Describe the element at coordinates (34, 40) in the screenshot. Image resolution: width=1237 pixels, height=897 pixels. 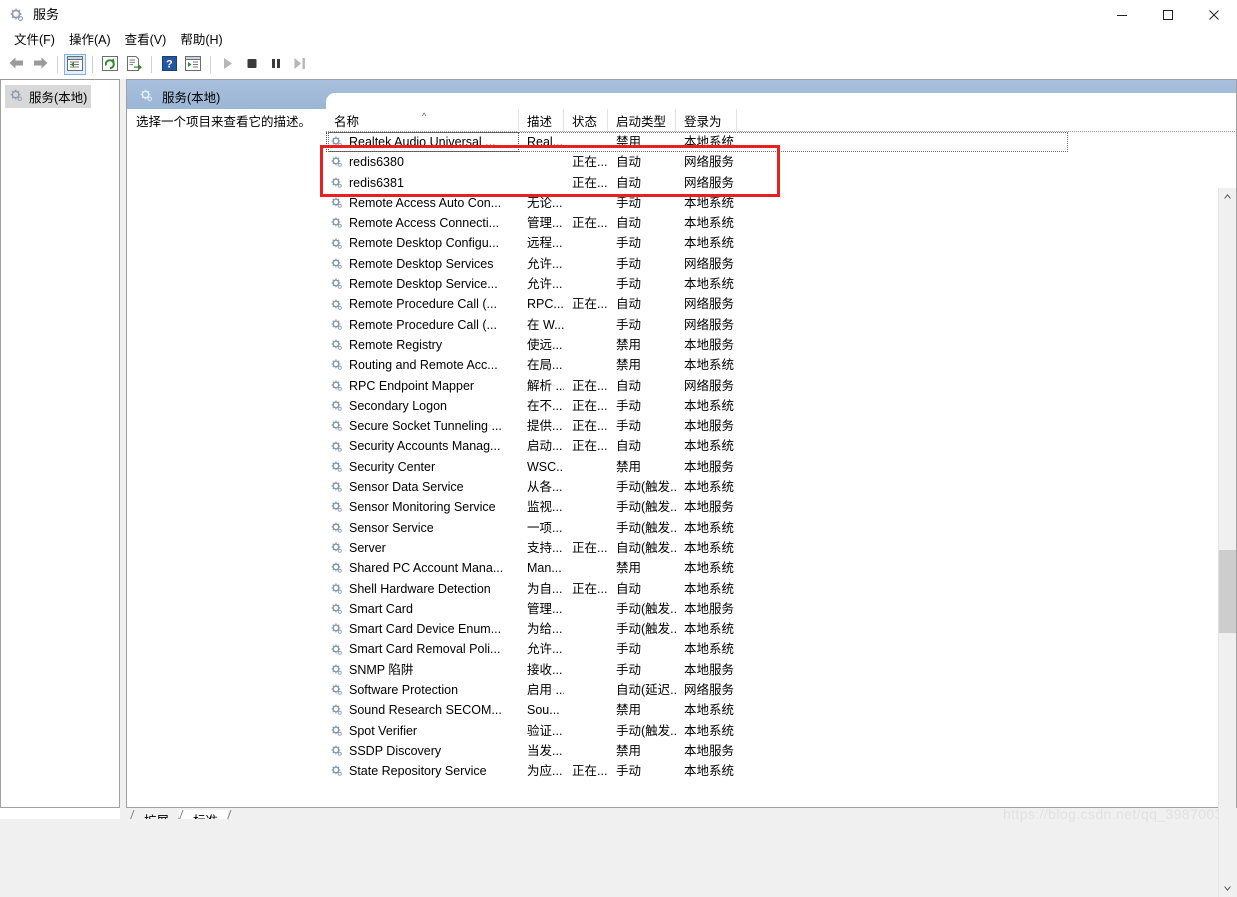
I see `menu-file: 文件(F)` at that location.